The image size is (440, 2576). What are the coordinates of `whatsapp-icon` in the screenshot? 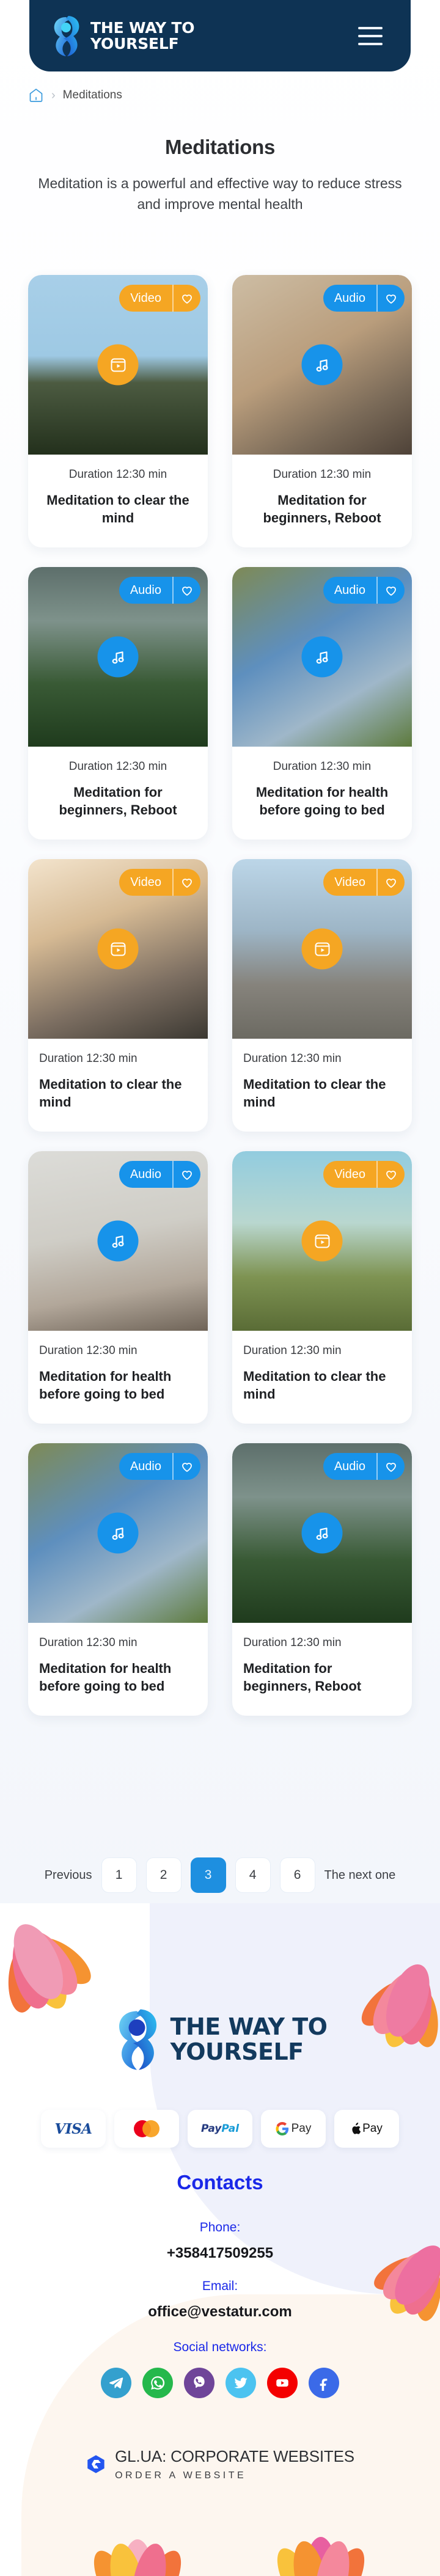 It's located at (158, 2383).